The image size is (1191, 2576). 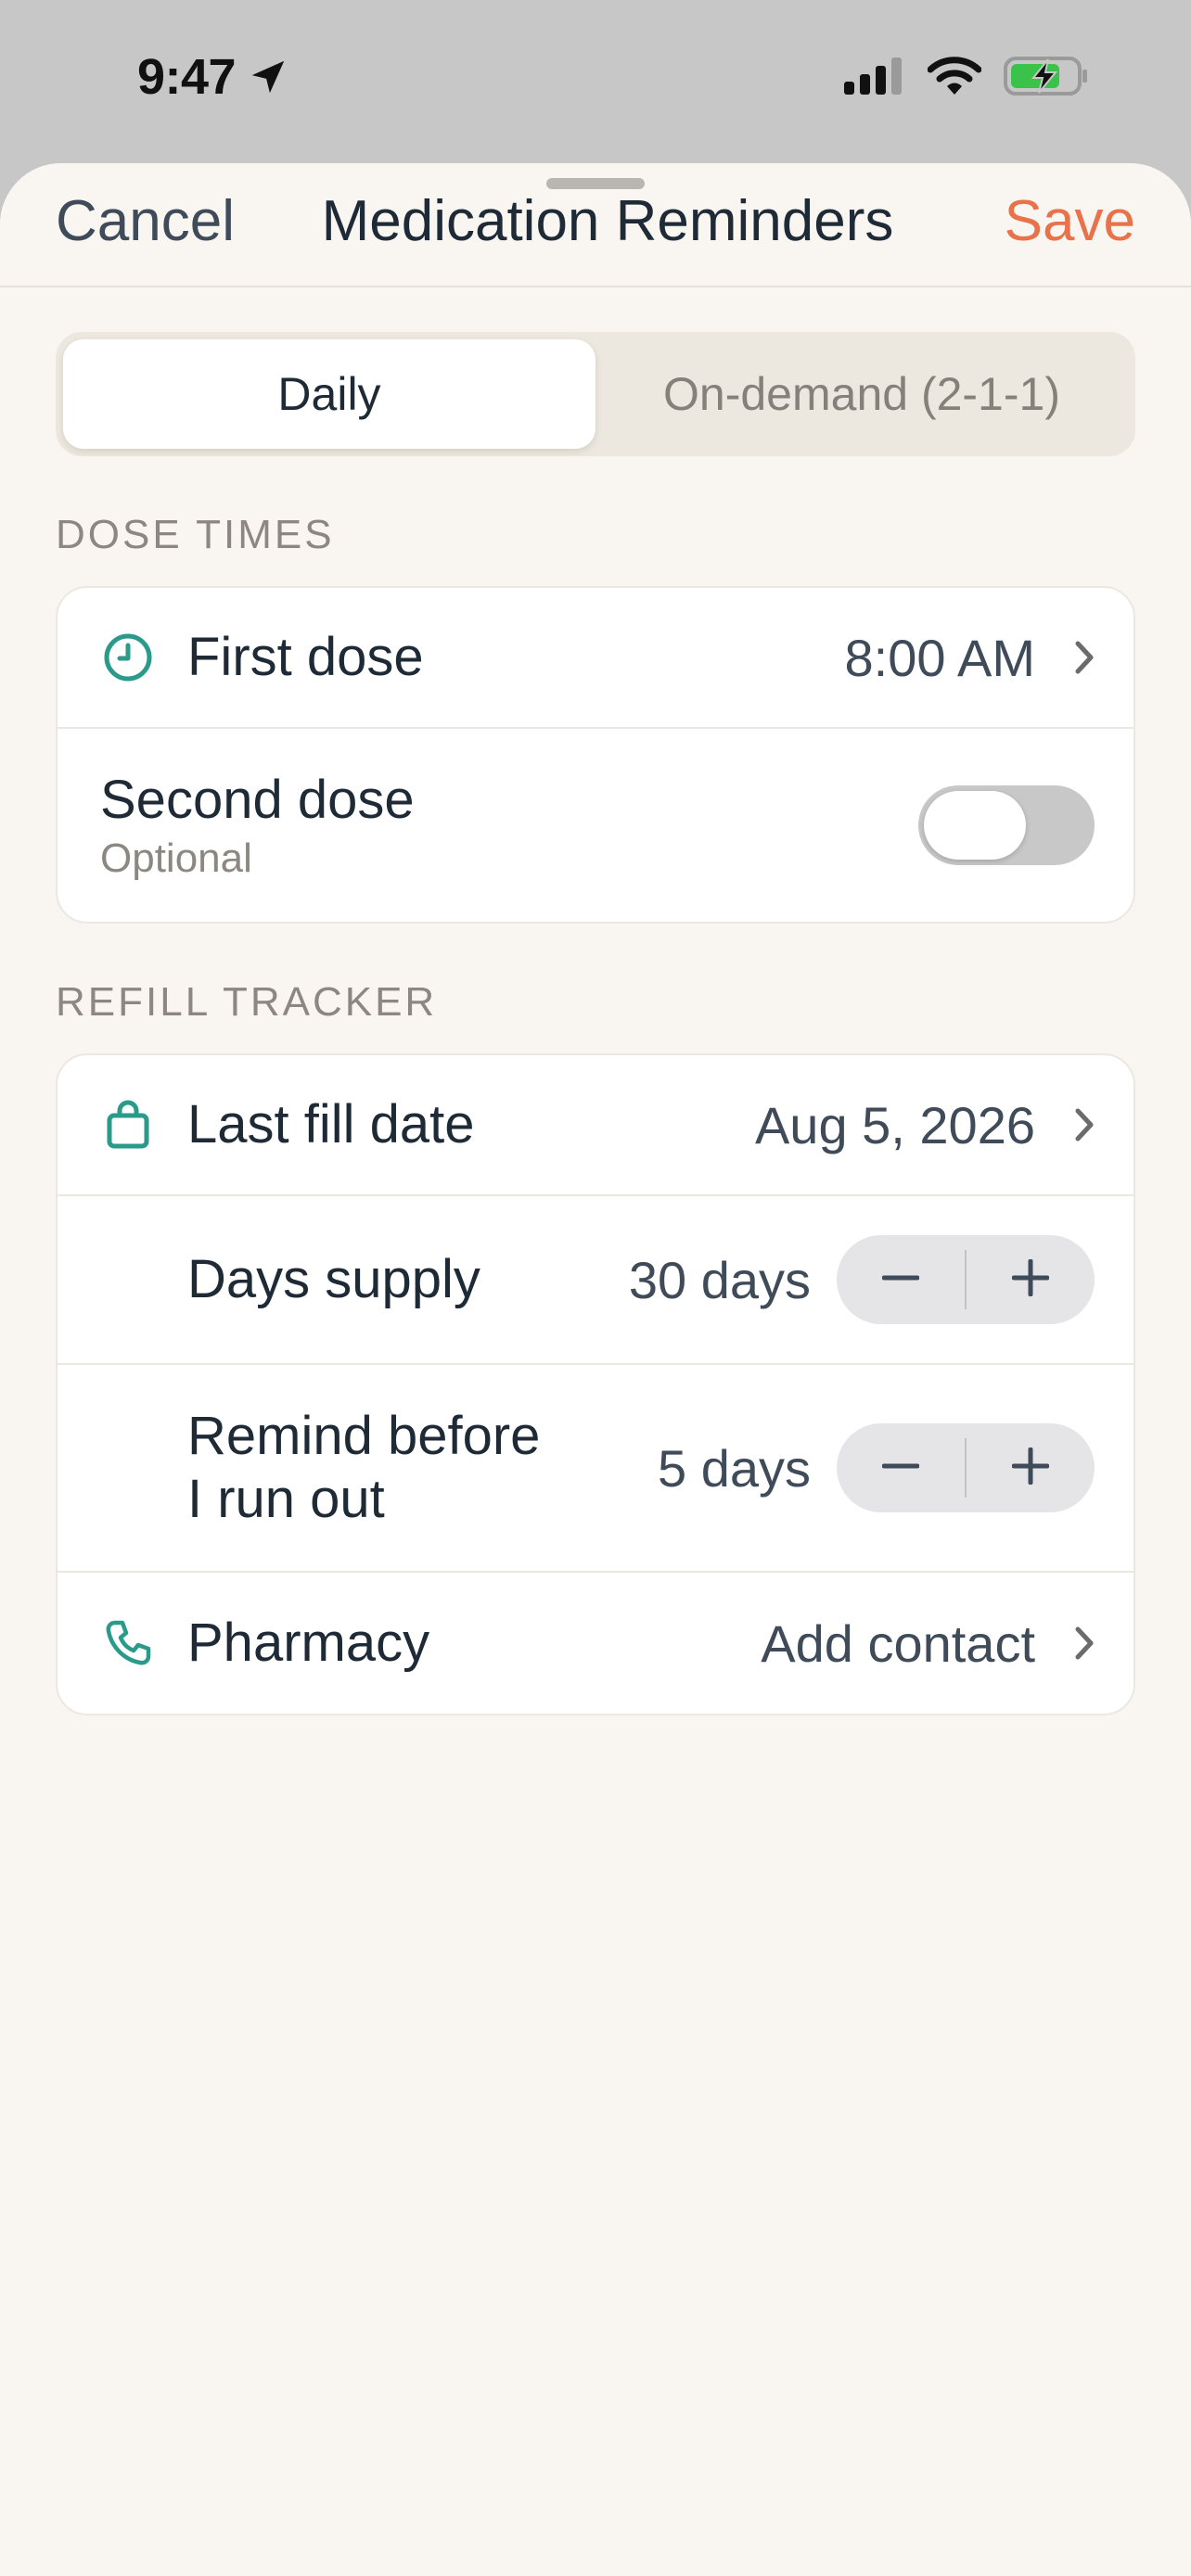 I want to click on status-time-text: 9:47, so click(x=187, y=77).